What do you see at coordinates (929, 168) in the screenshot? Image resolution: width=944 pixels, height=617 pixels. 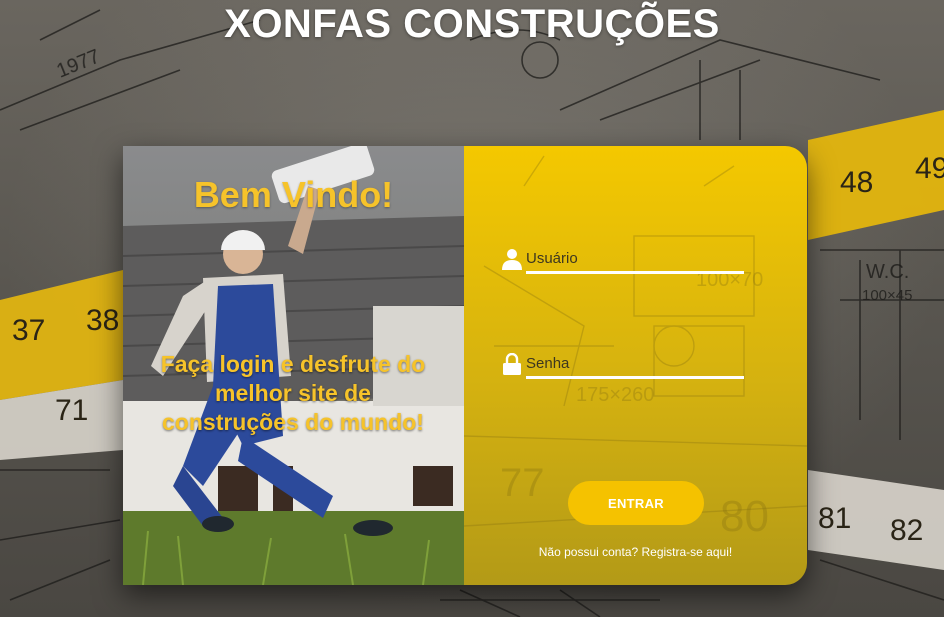 I see `svg-text: 49` at bounding box center [929, 168].